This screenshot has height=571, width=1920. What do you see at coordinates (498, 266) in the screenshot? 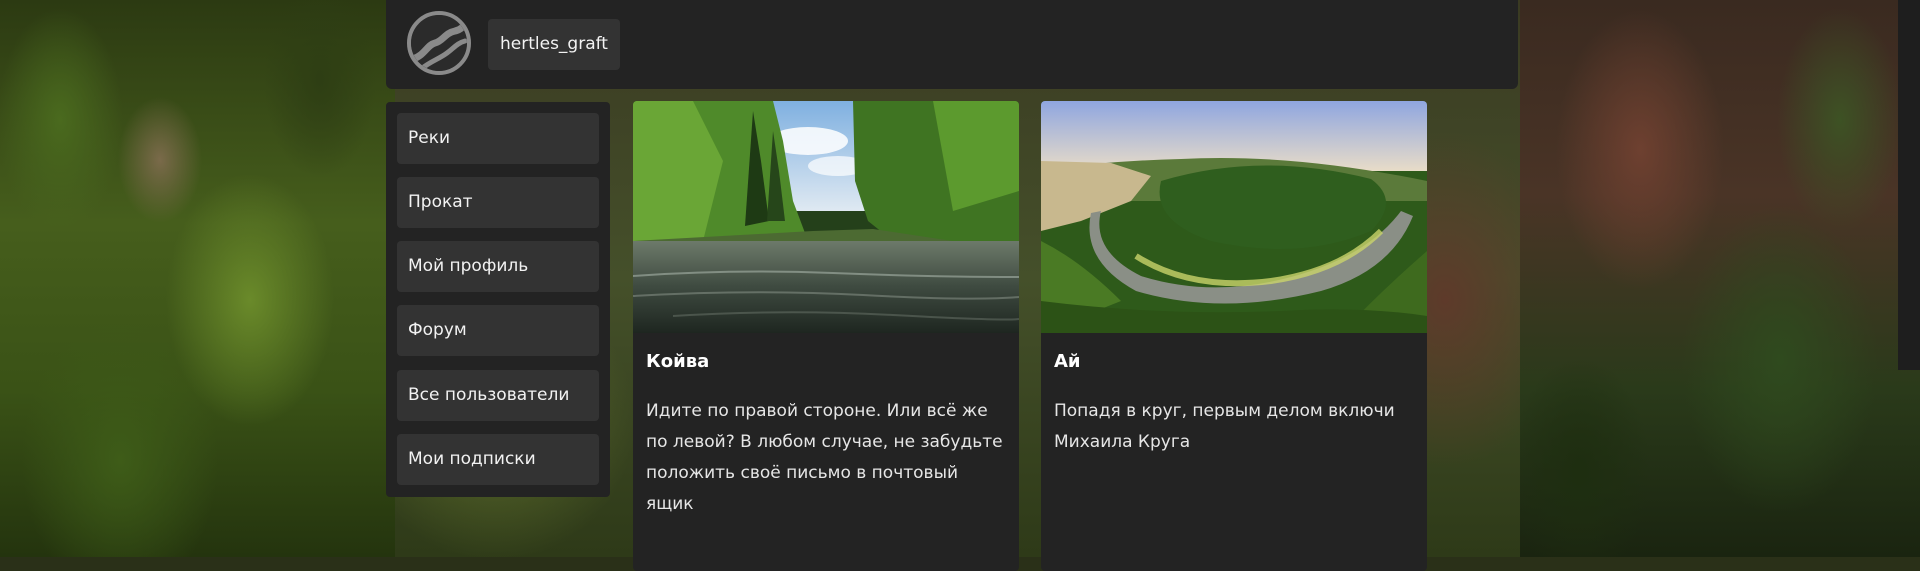
I see `sidebar-item-my-profile: Мой профиль` at bounding box center [498, 266].